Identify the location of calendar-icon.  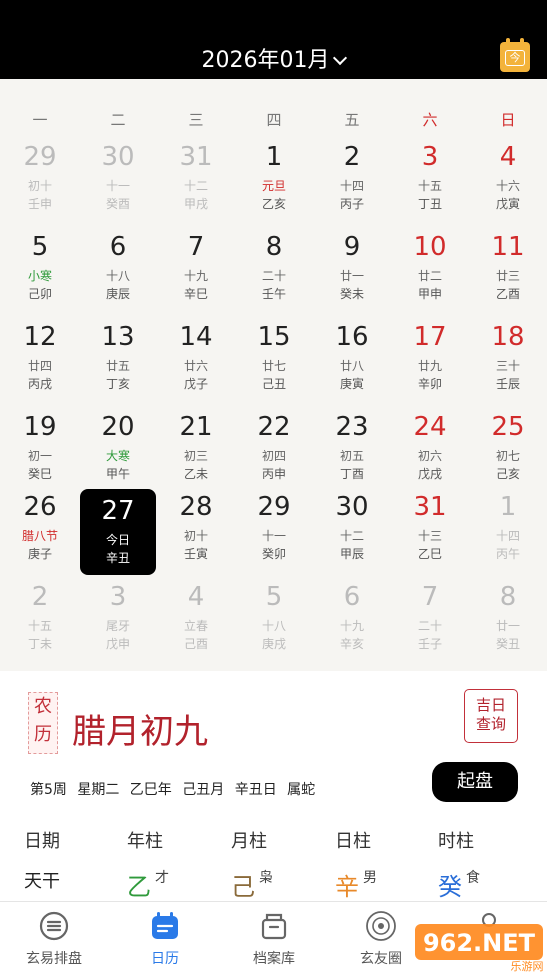
(165, 925).